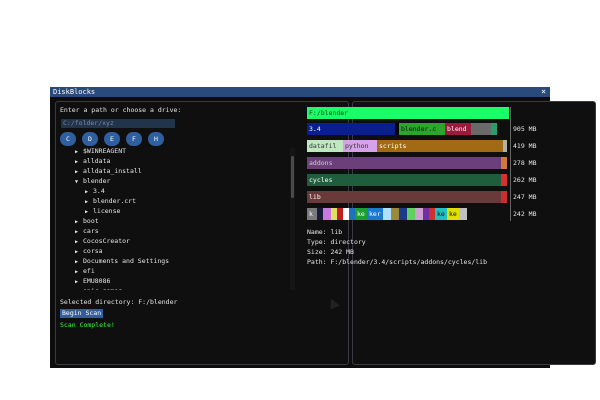 The height and width of the screenshot is (400, 600). I want to click on scan-status: Scan Complete!, so click(87, 325).